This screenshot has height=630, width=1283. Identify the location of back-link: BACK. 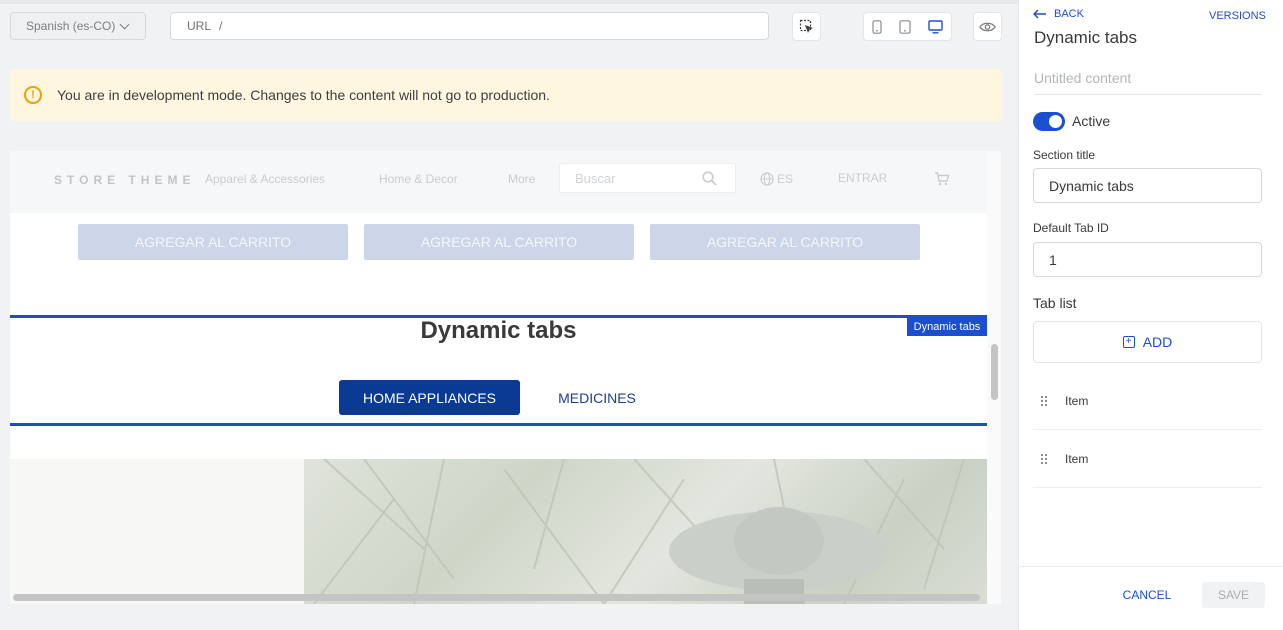
(1058, 14).